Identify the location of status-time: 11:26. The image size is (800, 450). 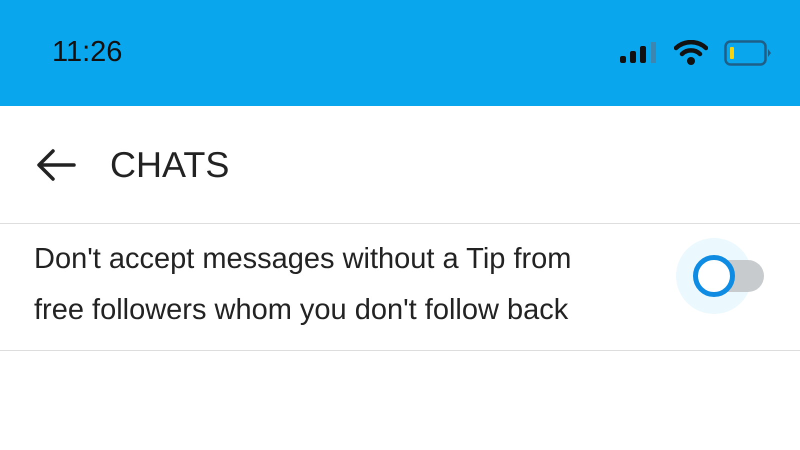
(87, 52).